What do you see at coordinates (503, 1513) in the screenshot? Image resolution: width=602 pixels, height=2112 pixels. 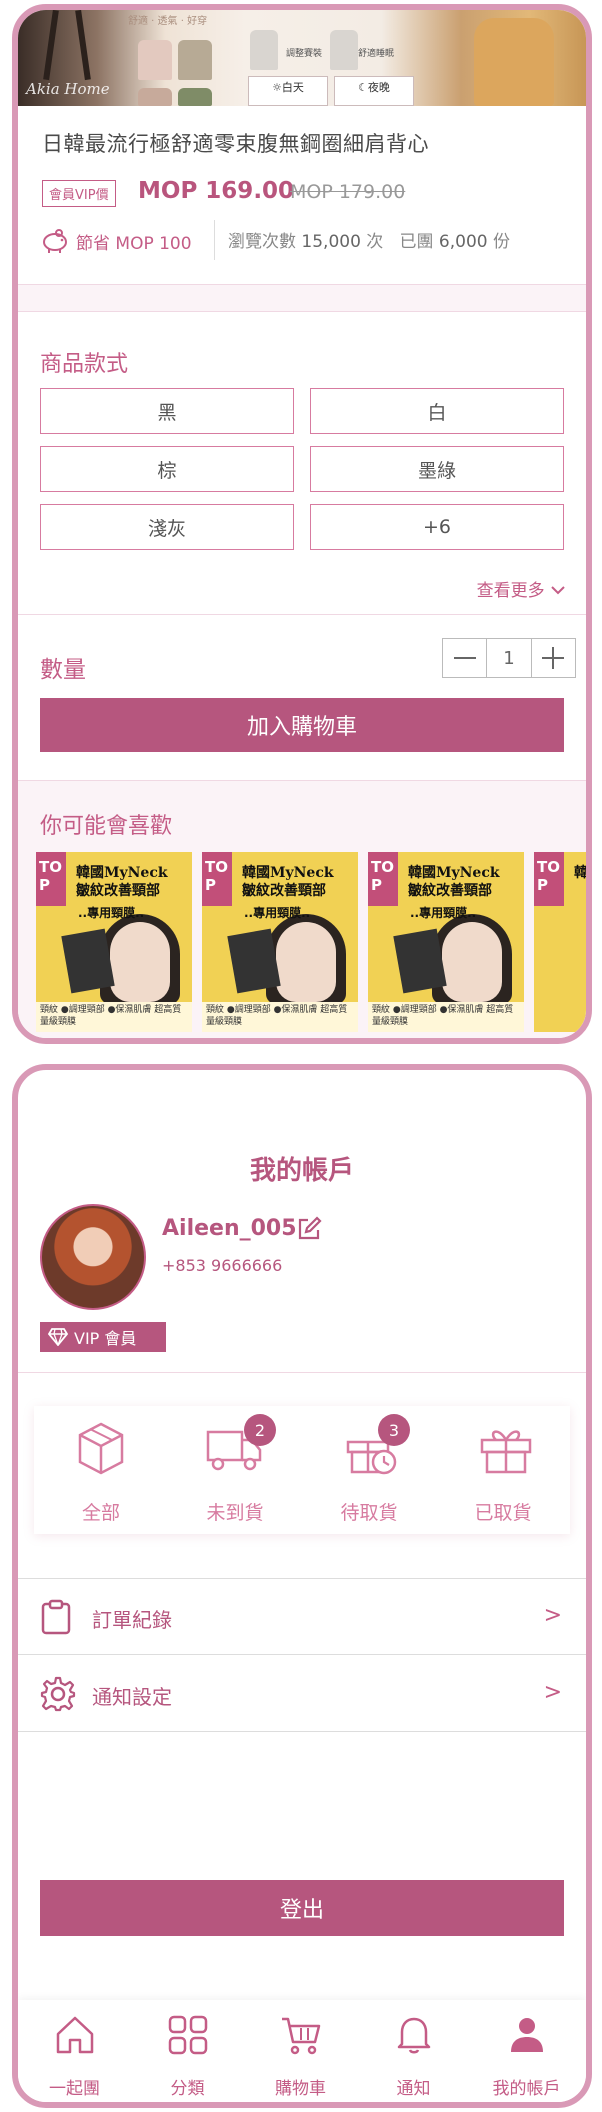 I see `orders-picked-up-label: 已取貨` at bounding box center [503, 1513].